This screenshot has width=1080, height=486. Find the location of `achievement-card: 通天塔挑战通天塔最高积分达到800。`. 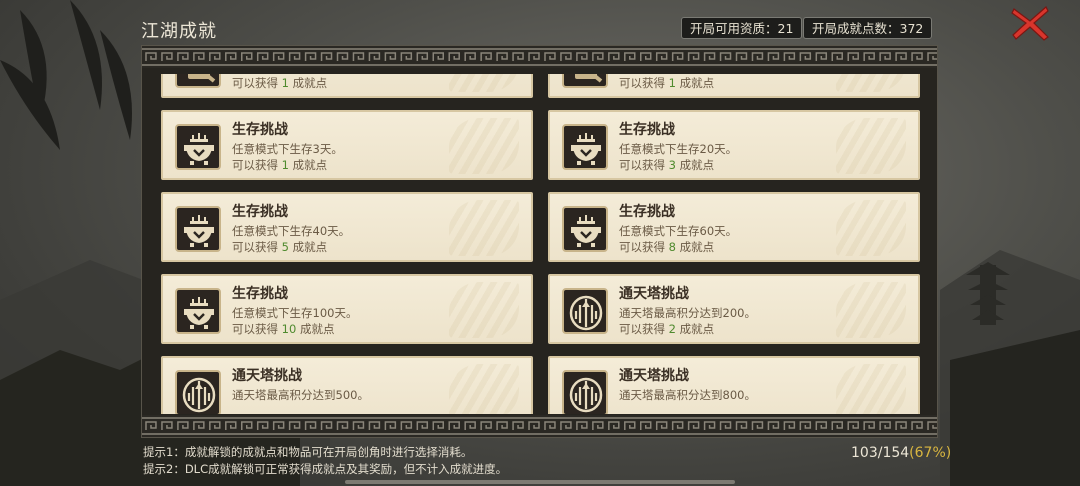

achievement-card: 通天塔挑战通天塔最高积分达到800。 is located at coordinates (734, 385).